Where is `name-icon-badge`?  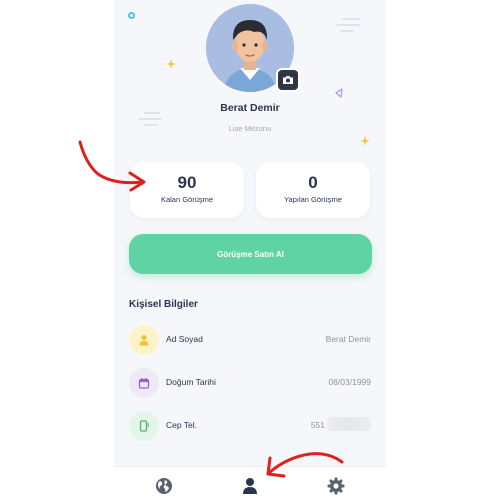 name-icon-badge is located at coordinates (144, 340).